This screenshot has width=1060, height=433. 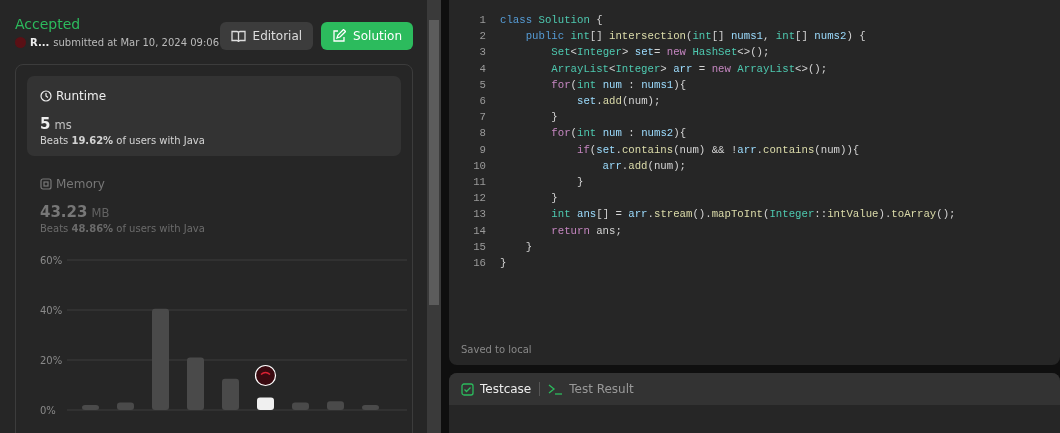 I want to click on line-number: 11, so click(x=479, y=181).